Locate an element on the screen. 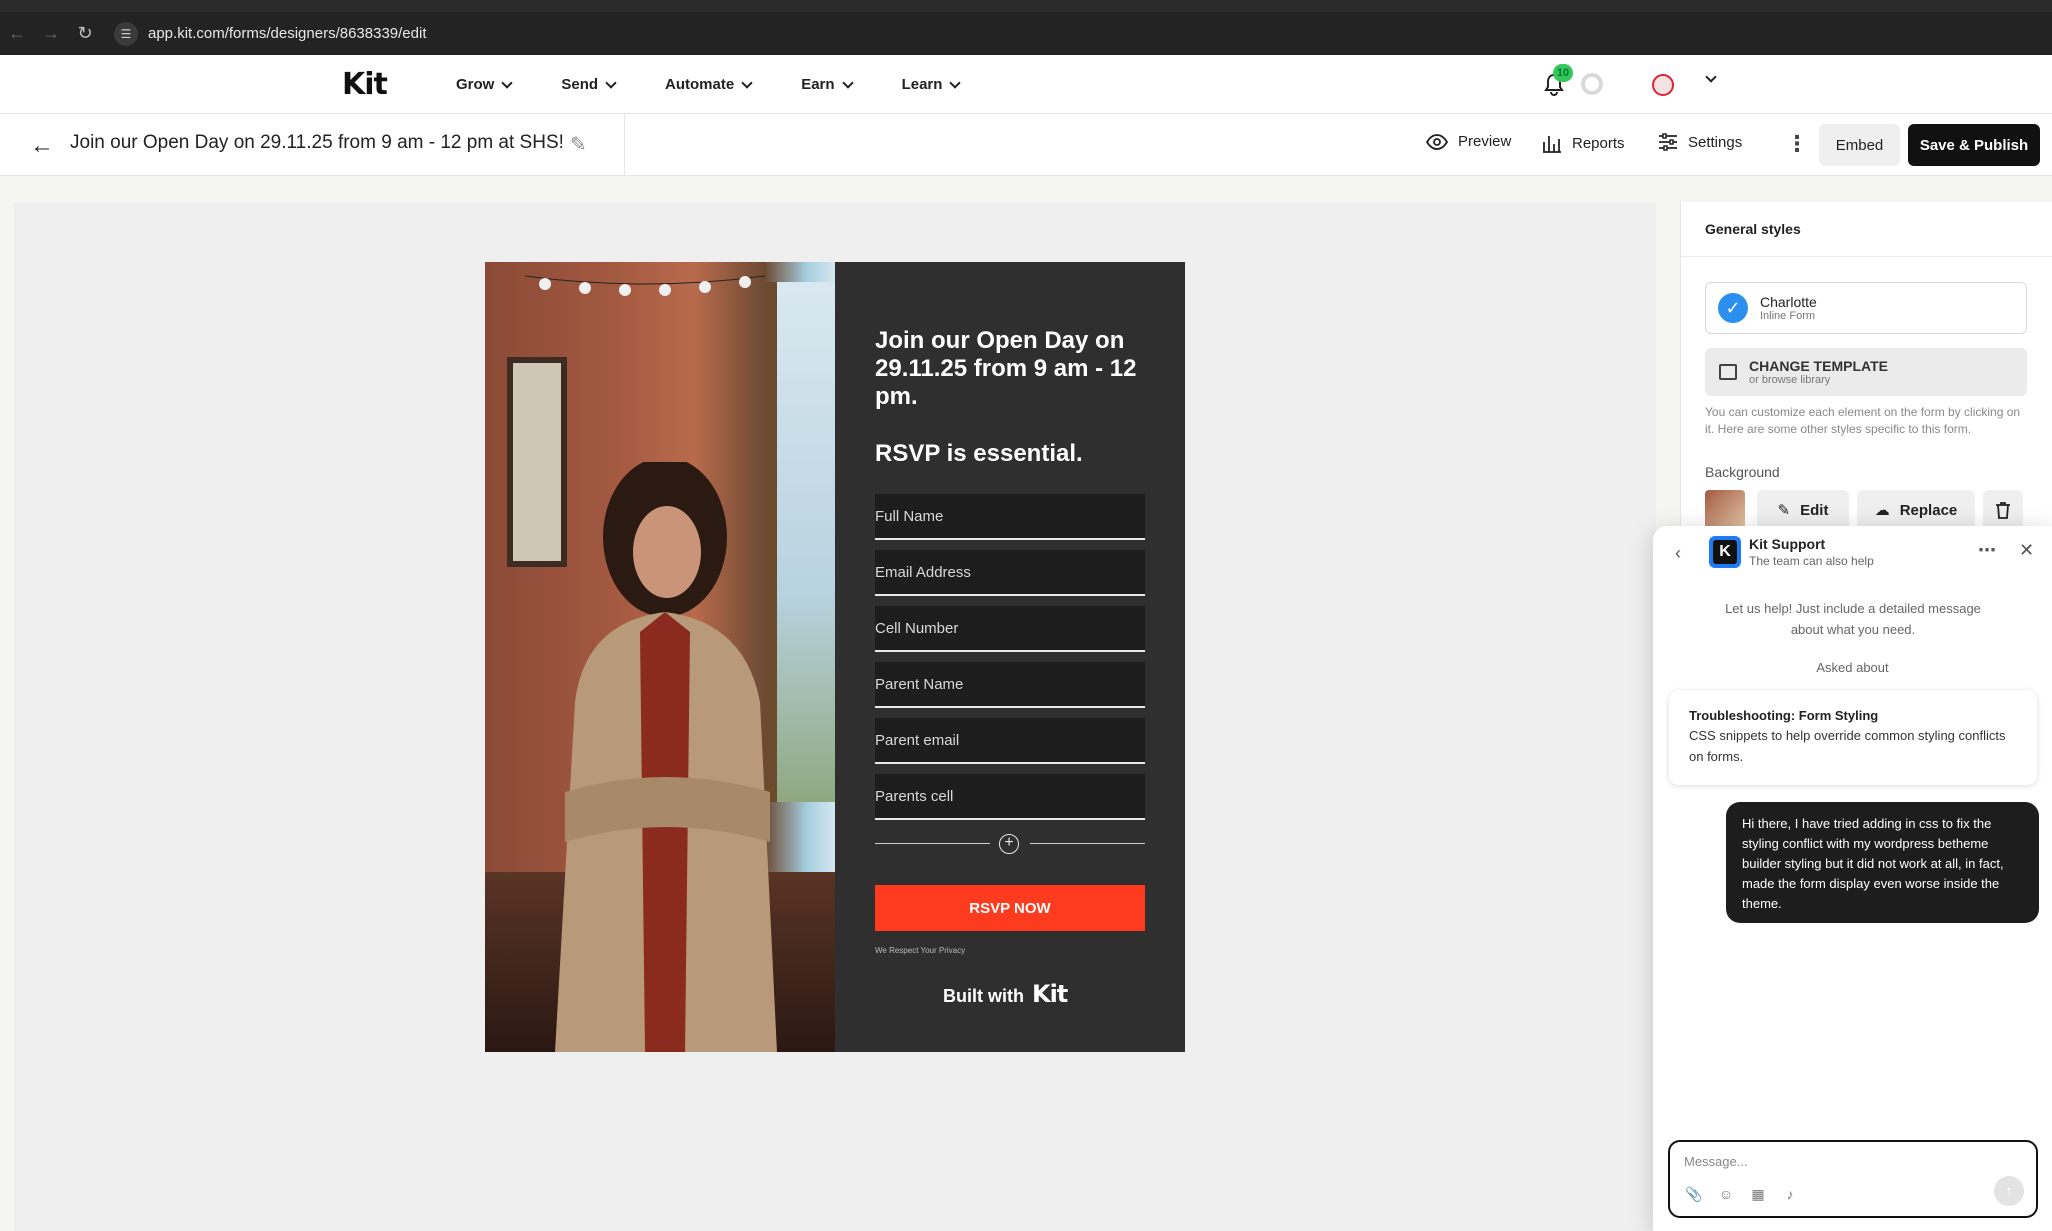  check-icon: ✓ is located at coordinates (1733, 308).